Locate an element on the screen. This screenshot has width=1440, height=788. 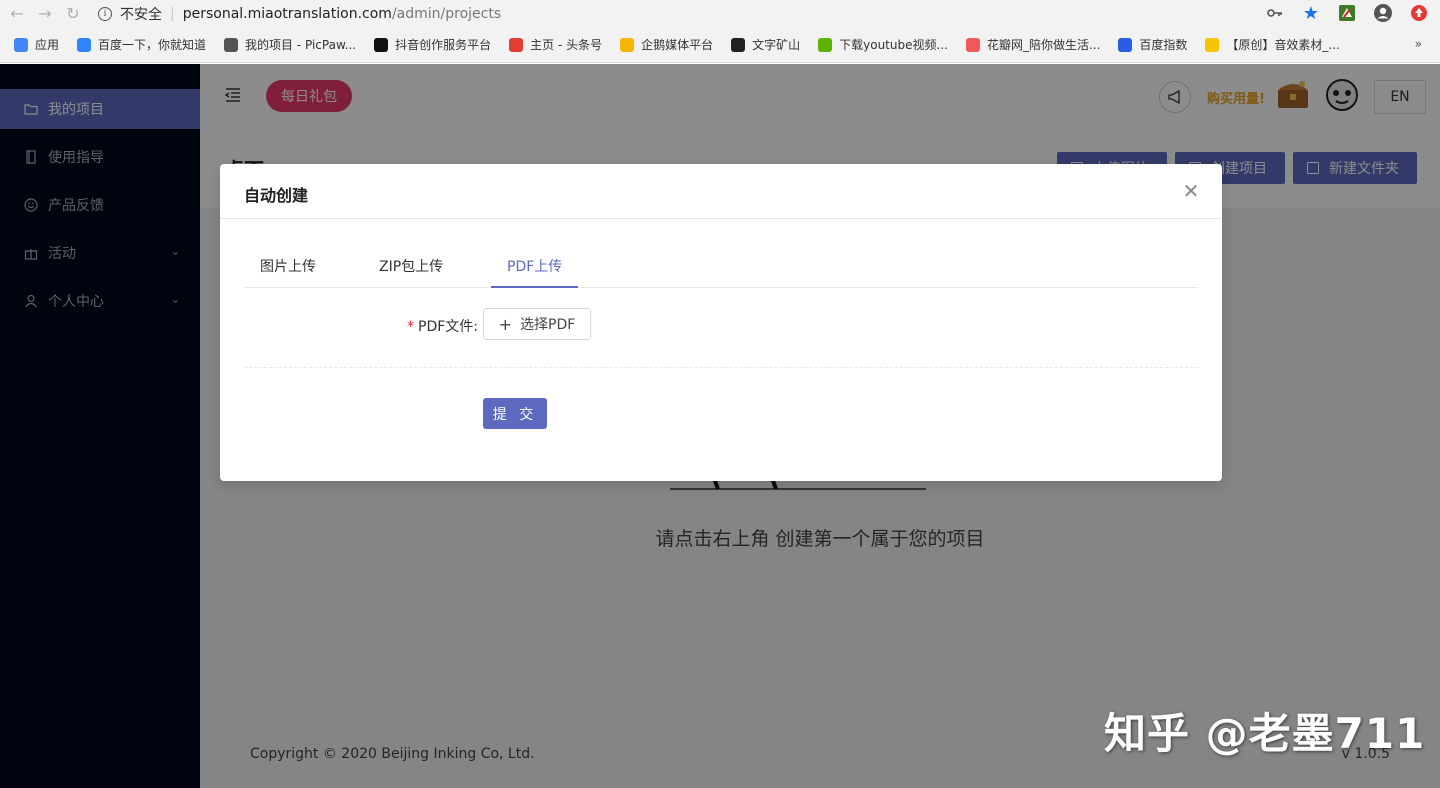
modal-title: 自动创建 is located at coordinates (276, 195).